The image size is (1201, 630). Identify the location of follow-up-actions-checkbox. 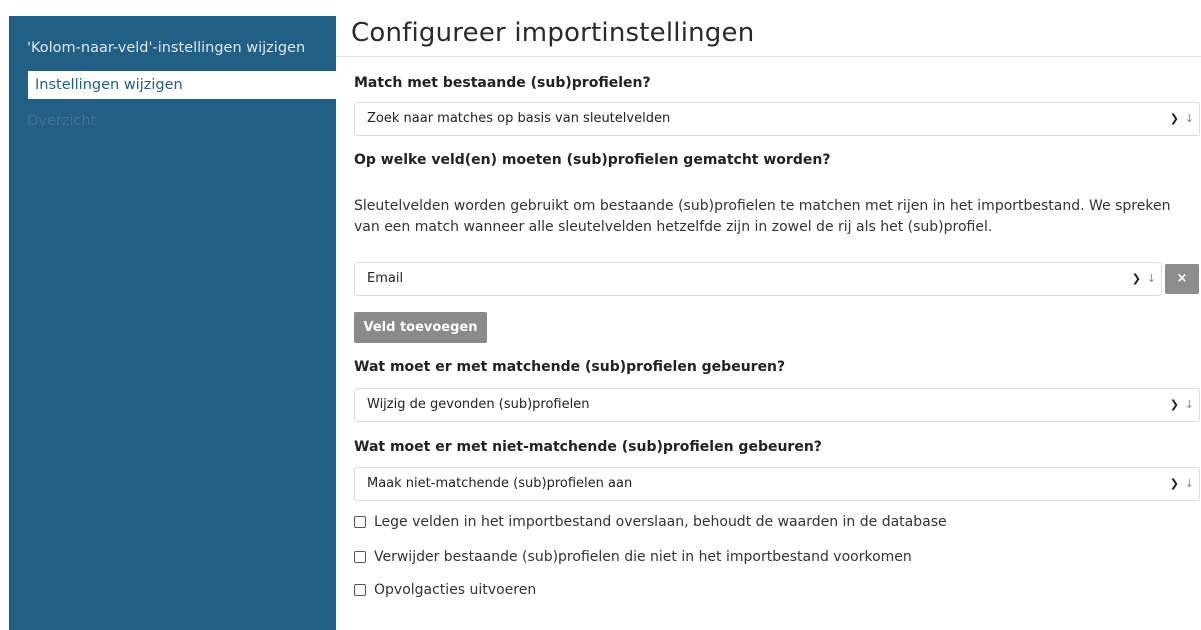
(360, 590).